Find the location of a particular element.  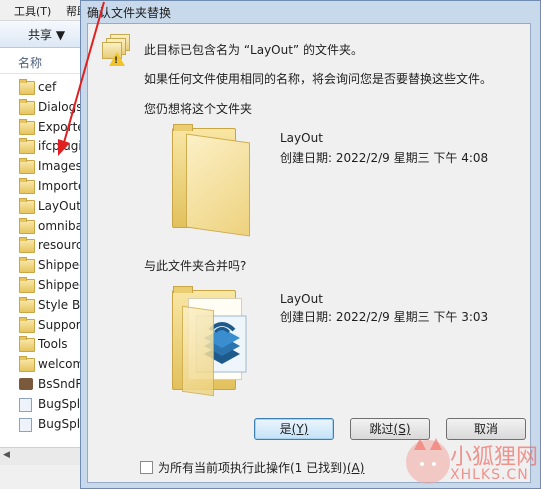

existing-folder-name: LayOut is located at coordinates (301, 138).